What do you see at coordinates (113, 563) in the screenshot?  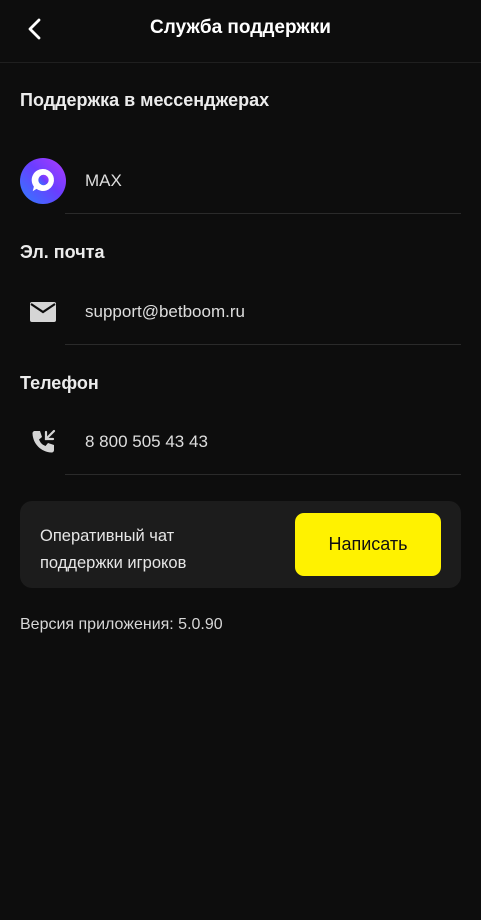 I see `support-chat-text-line2: поддержки игроков` at bounding box center [113, 563].